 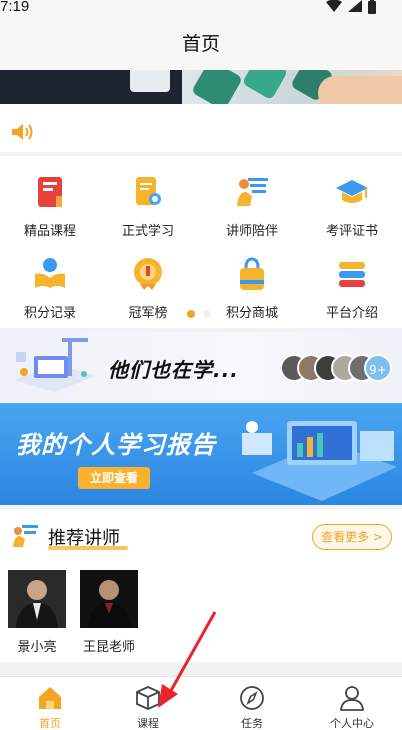 What do you see at coordinates (352, 537) in the screenshot?
I see `see-more-button: 查看更多 >` at bounding box center [352, 537].